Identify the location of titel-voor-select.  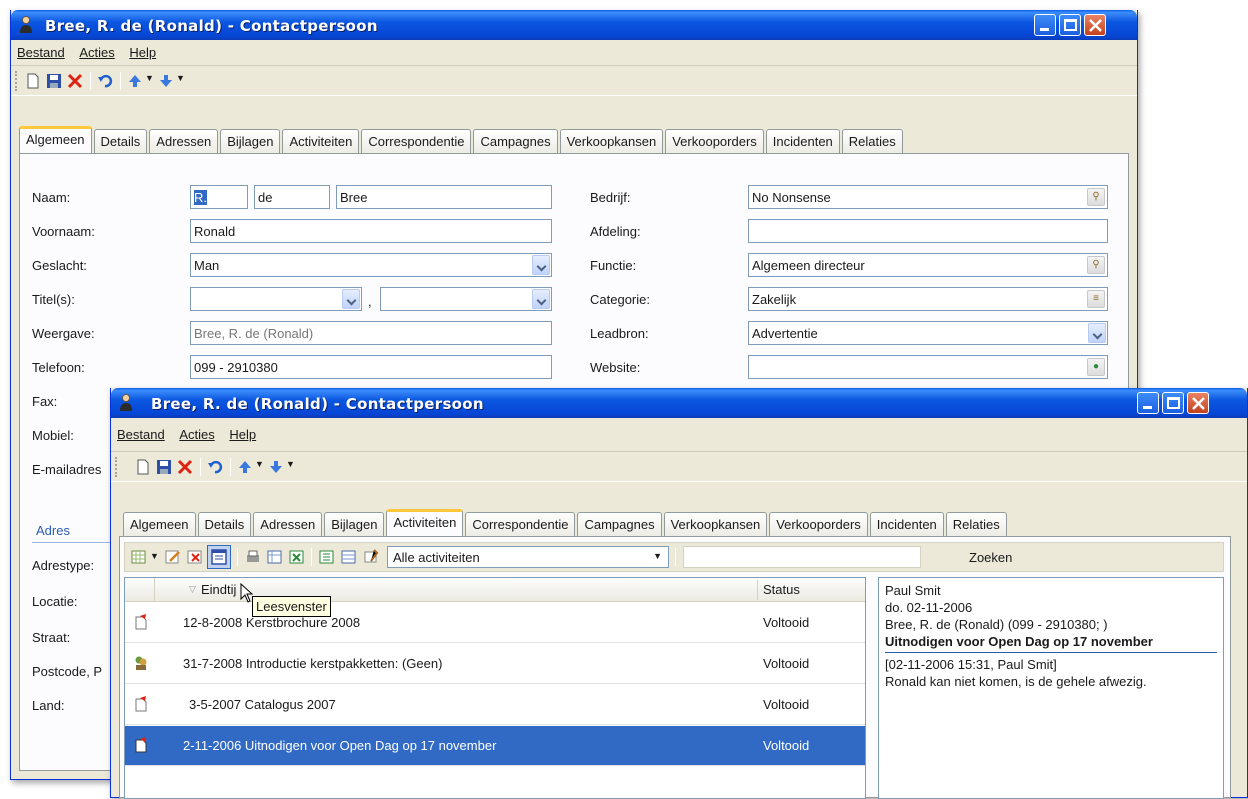
(276, 299).